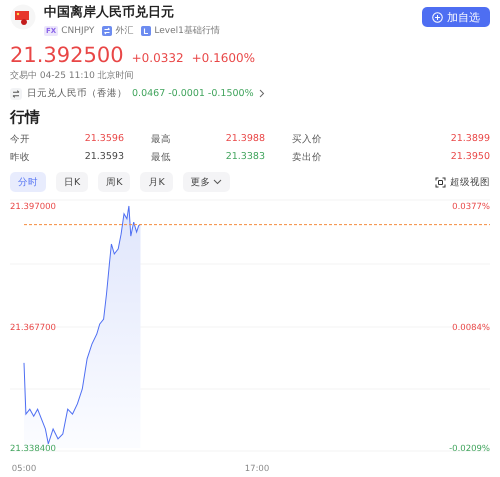  I want to click on percent-axis-label: 0.0084%, so click(471, 328).